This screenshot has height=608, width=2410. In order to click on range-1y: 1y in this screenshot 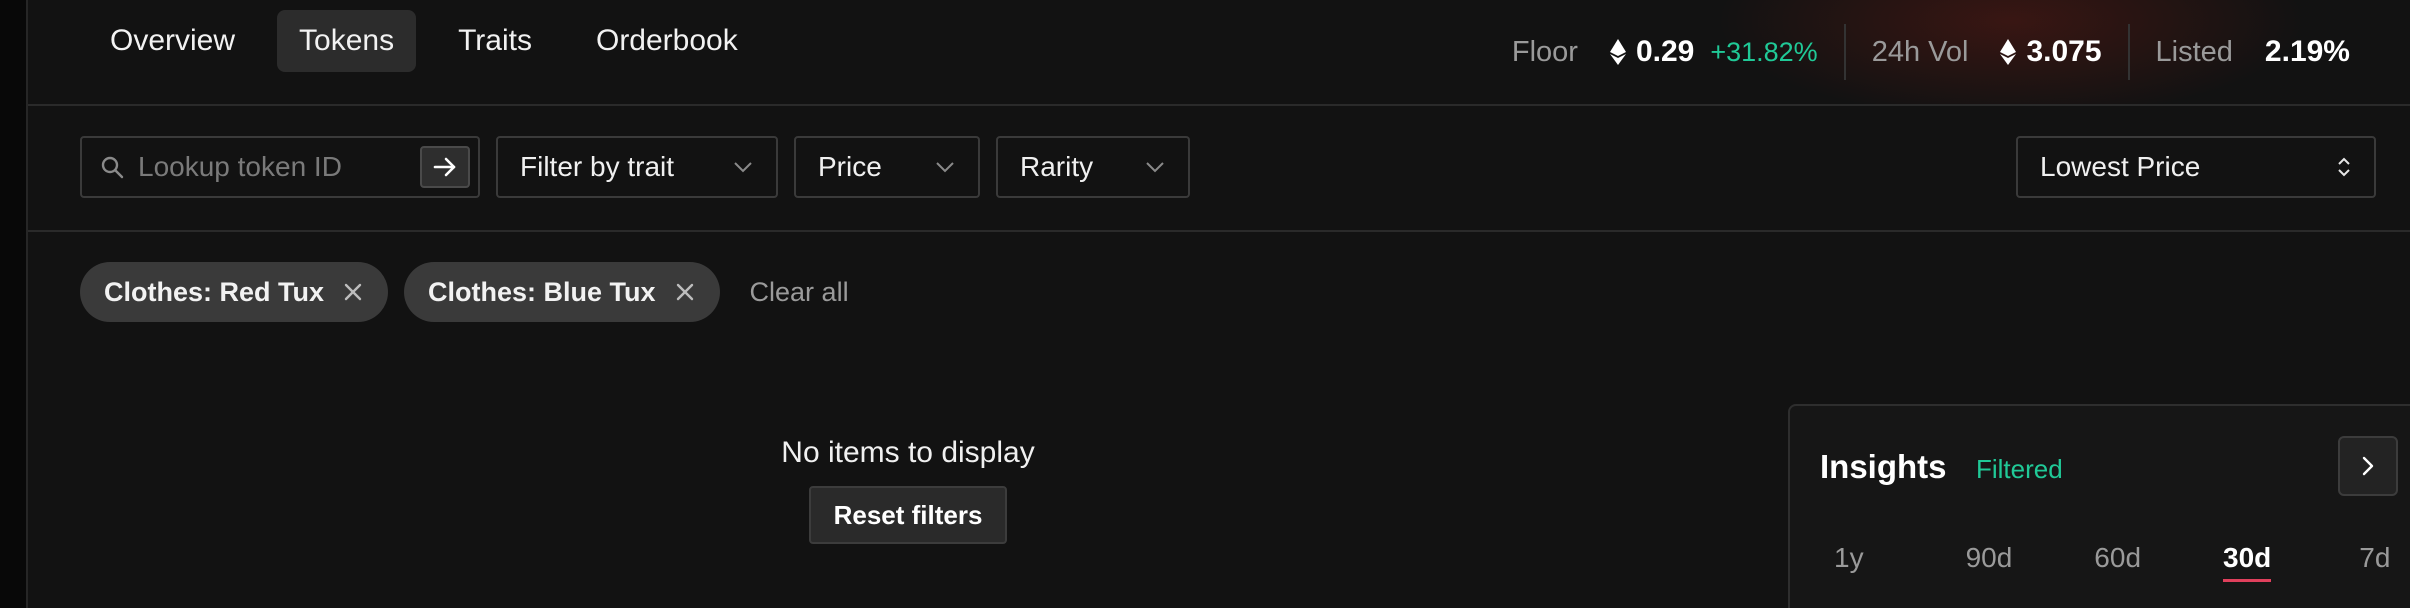, I will do `click(1849, 558)`.